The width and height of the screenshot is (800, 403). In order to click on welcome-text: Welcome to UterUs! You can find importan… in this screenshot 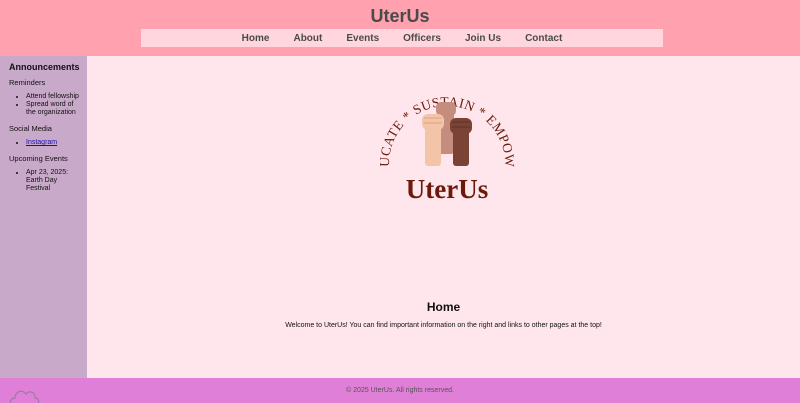, I will do `click(443, 325)`.